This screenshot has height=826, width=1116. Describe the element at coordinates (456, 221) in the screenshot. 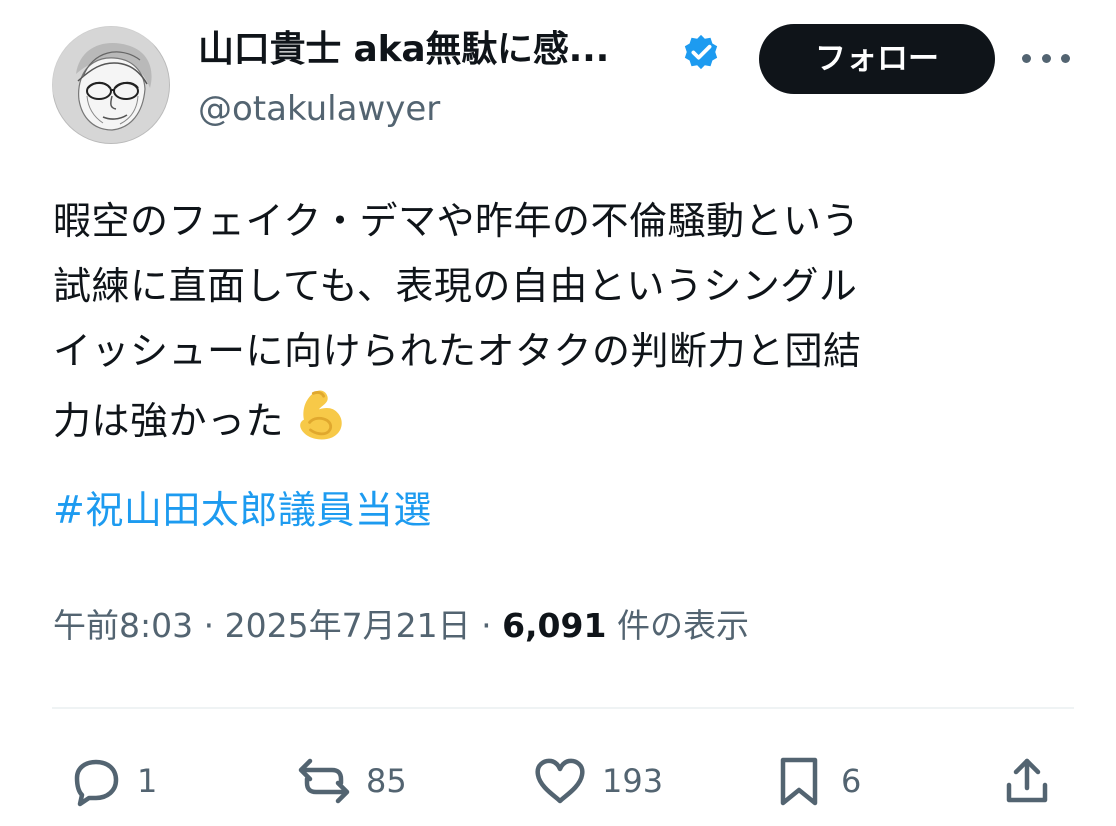

I see `tweet-text-line: 暇空のフェイク・デマや昨年の不倫騒動という` at that location.